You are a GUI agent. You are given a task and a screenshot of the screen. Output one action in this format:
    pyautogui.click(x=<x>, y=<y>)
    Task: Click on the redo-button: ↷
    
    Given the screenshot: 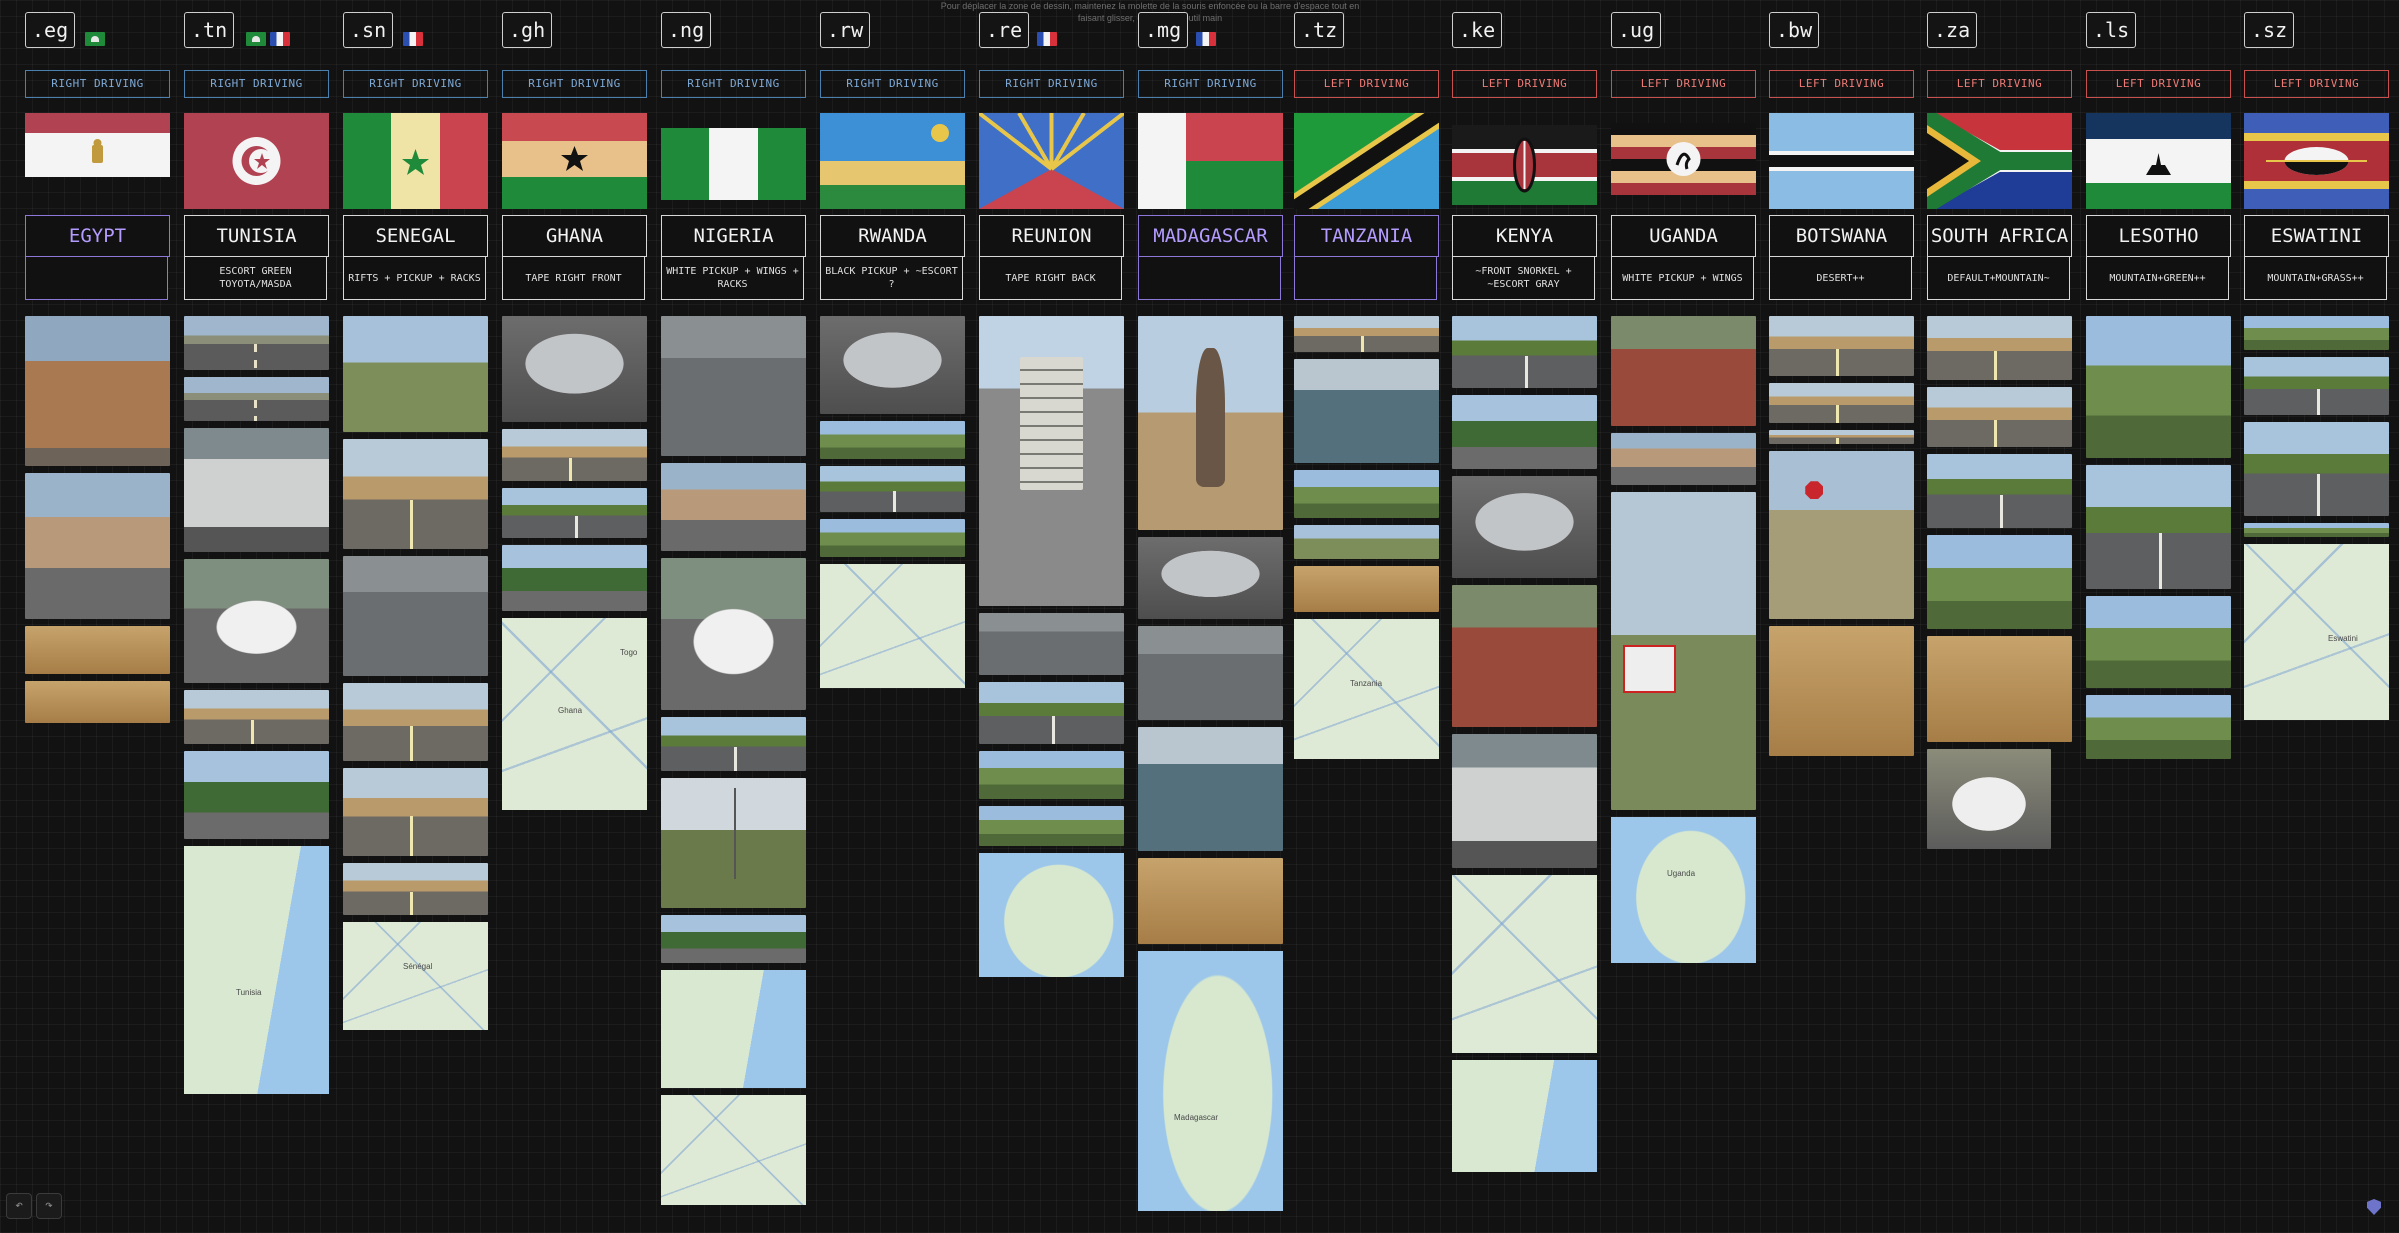 What is the action you would take?
    pyautogui.click(x=49, y=1206)
    